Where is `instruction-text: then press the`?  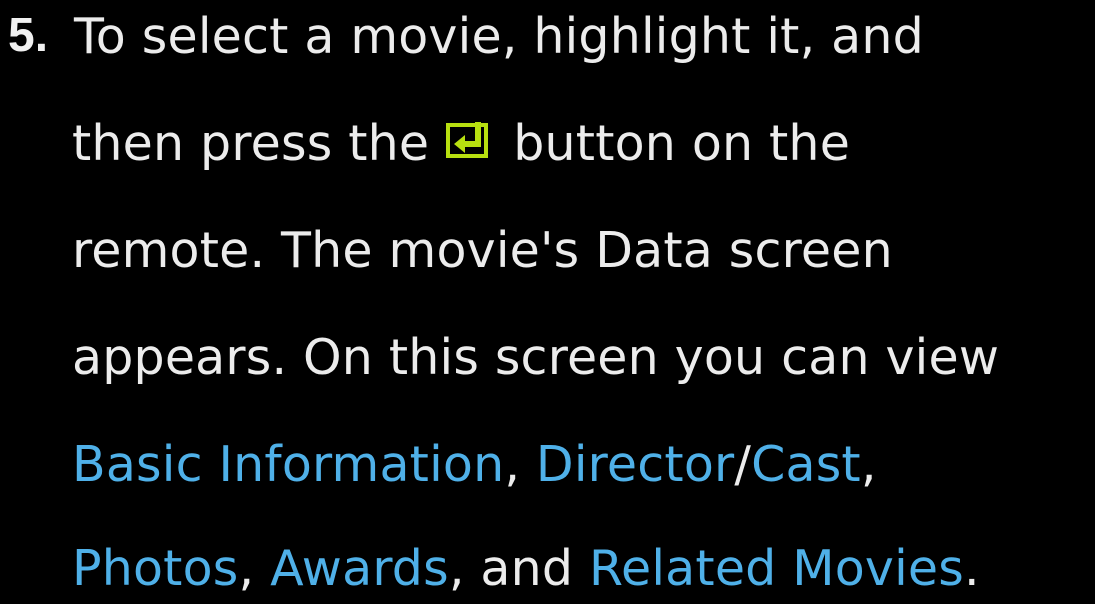 instruction-text: then press the is located at coordinates (251, 143).